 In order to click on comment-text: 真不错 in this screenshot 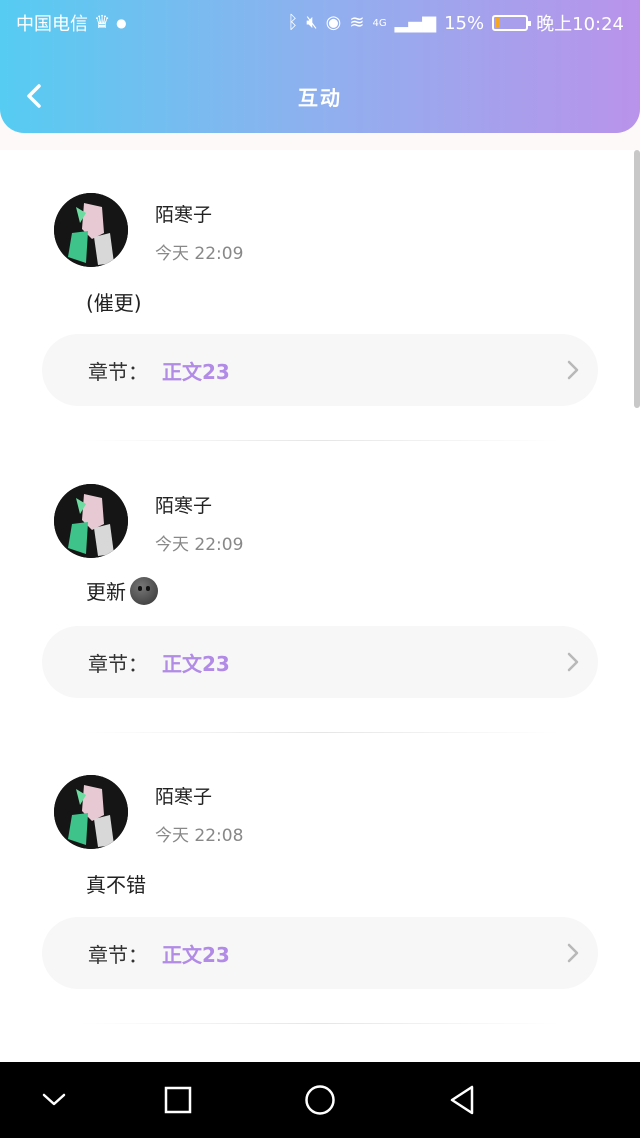, I will do `click(116, 885)`.